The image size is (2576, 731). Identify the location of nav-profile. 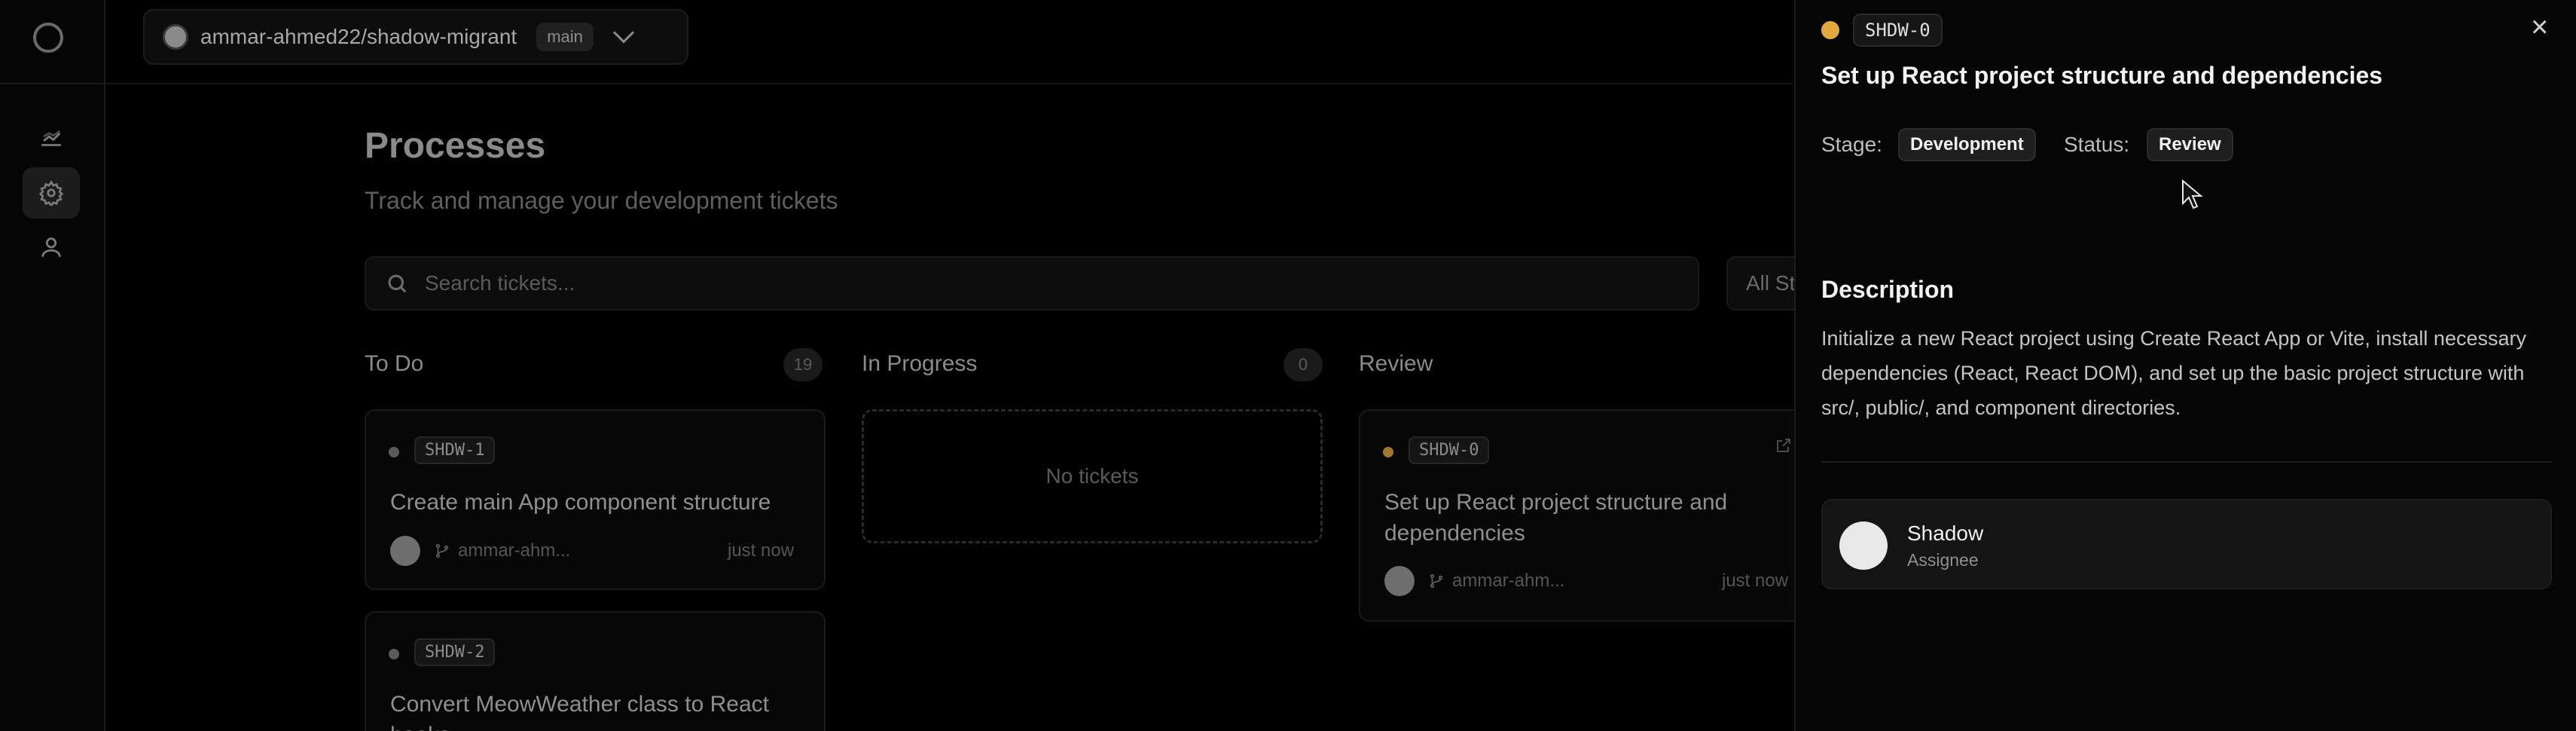
(52, 247).